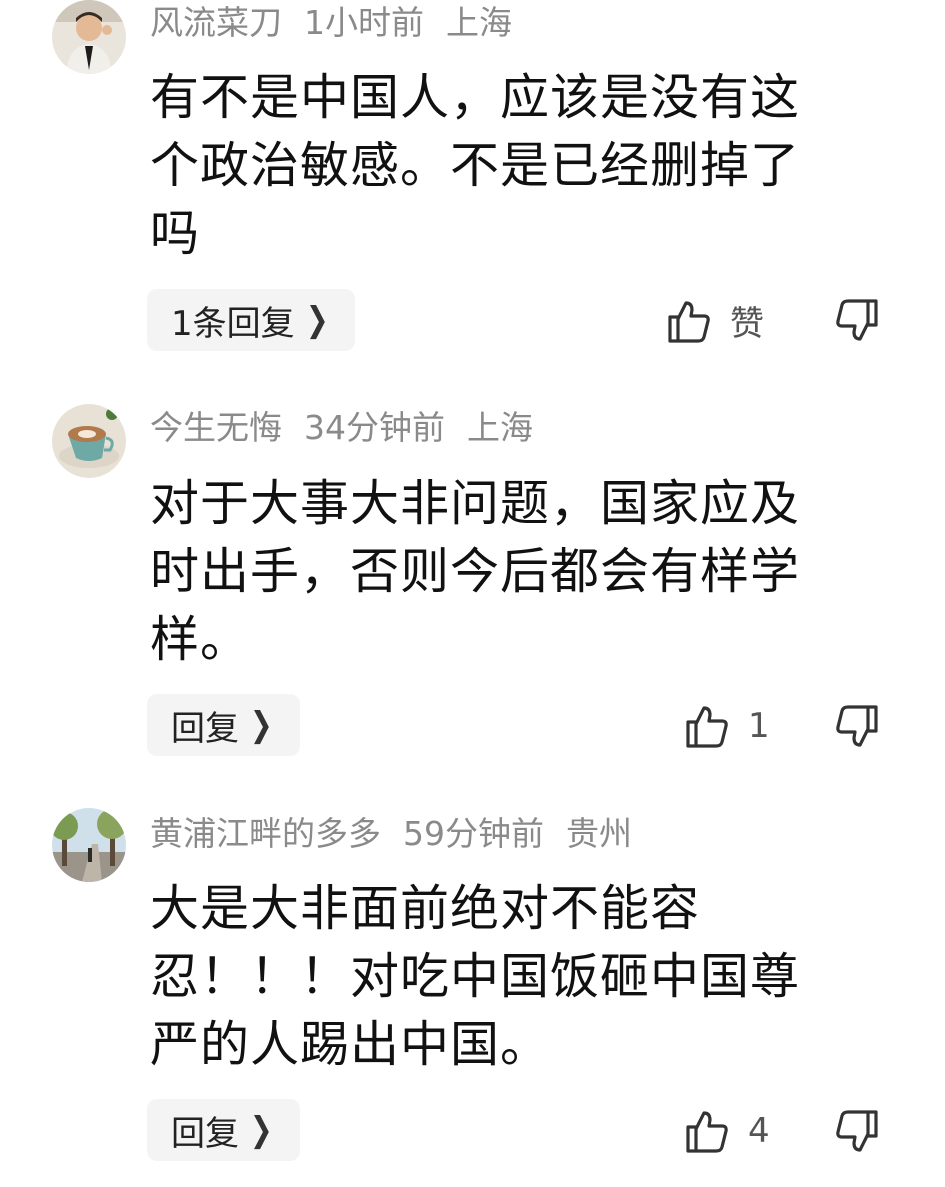 The height and width of the screenshot is (1187, 945). What do you see at coordinates (759, 726) in the screenshot?
I see `like-count: 1` at bounding box center [759, 726].